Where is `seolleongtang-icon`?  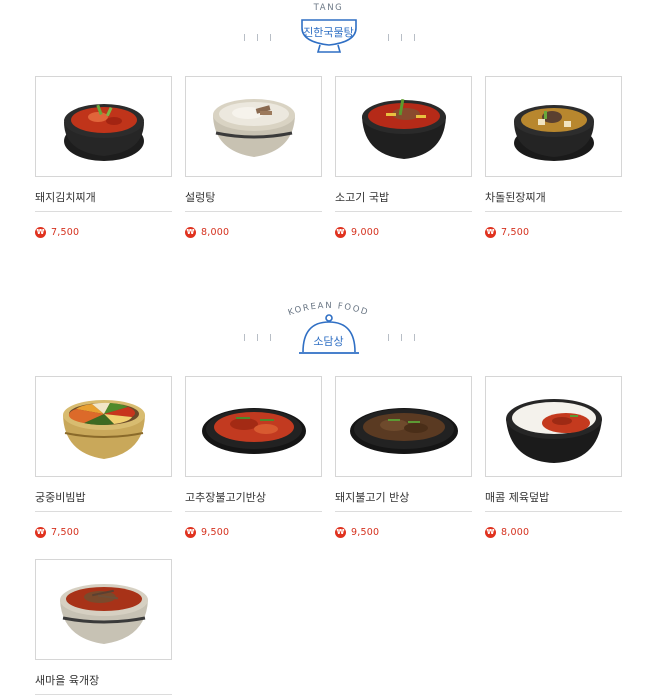
seolleongtang-icon is located at coordinates (254, 128).